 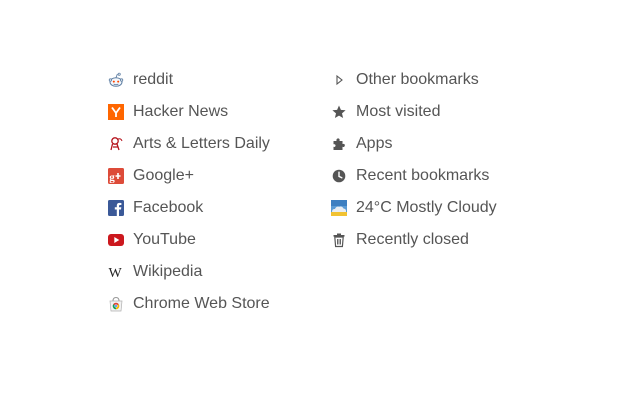 I want to click on facebook-f-icon, so click(x=116, y=208).